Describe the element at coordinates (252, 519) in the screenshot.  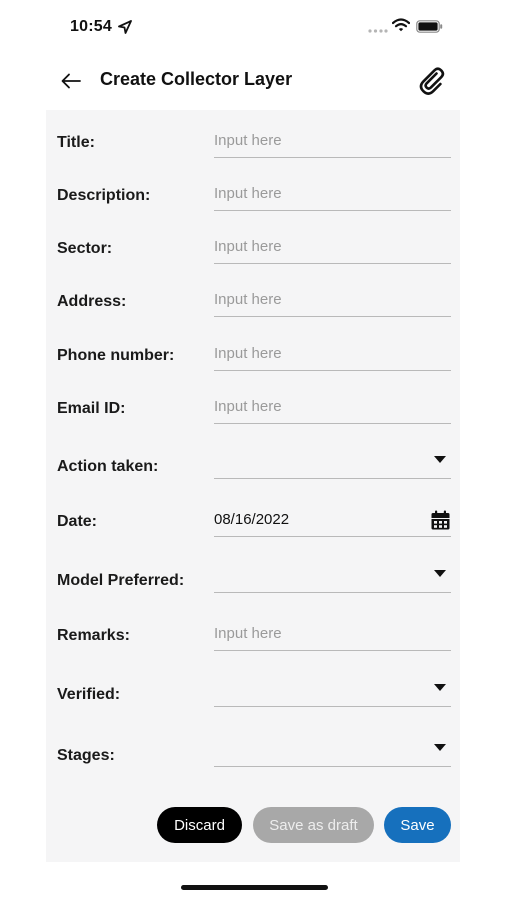
I see `date-value: 08/16/2022` at that location.